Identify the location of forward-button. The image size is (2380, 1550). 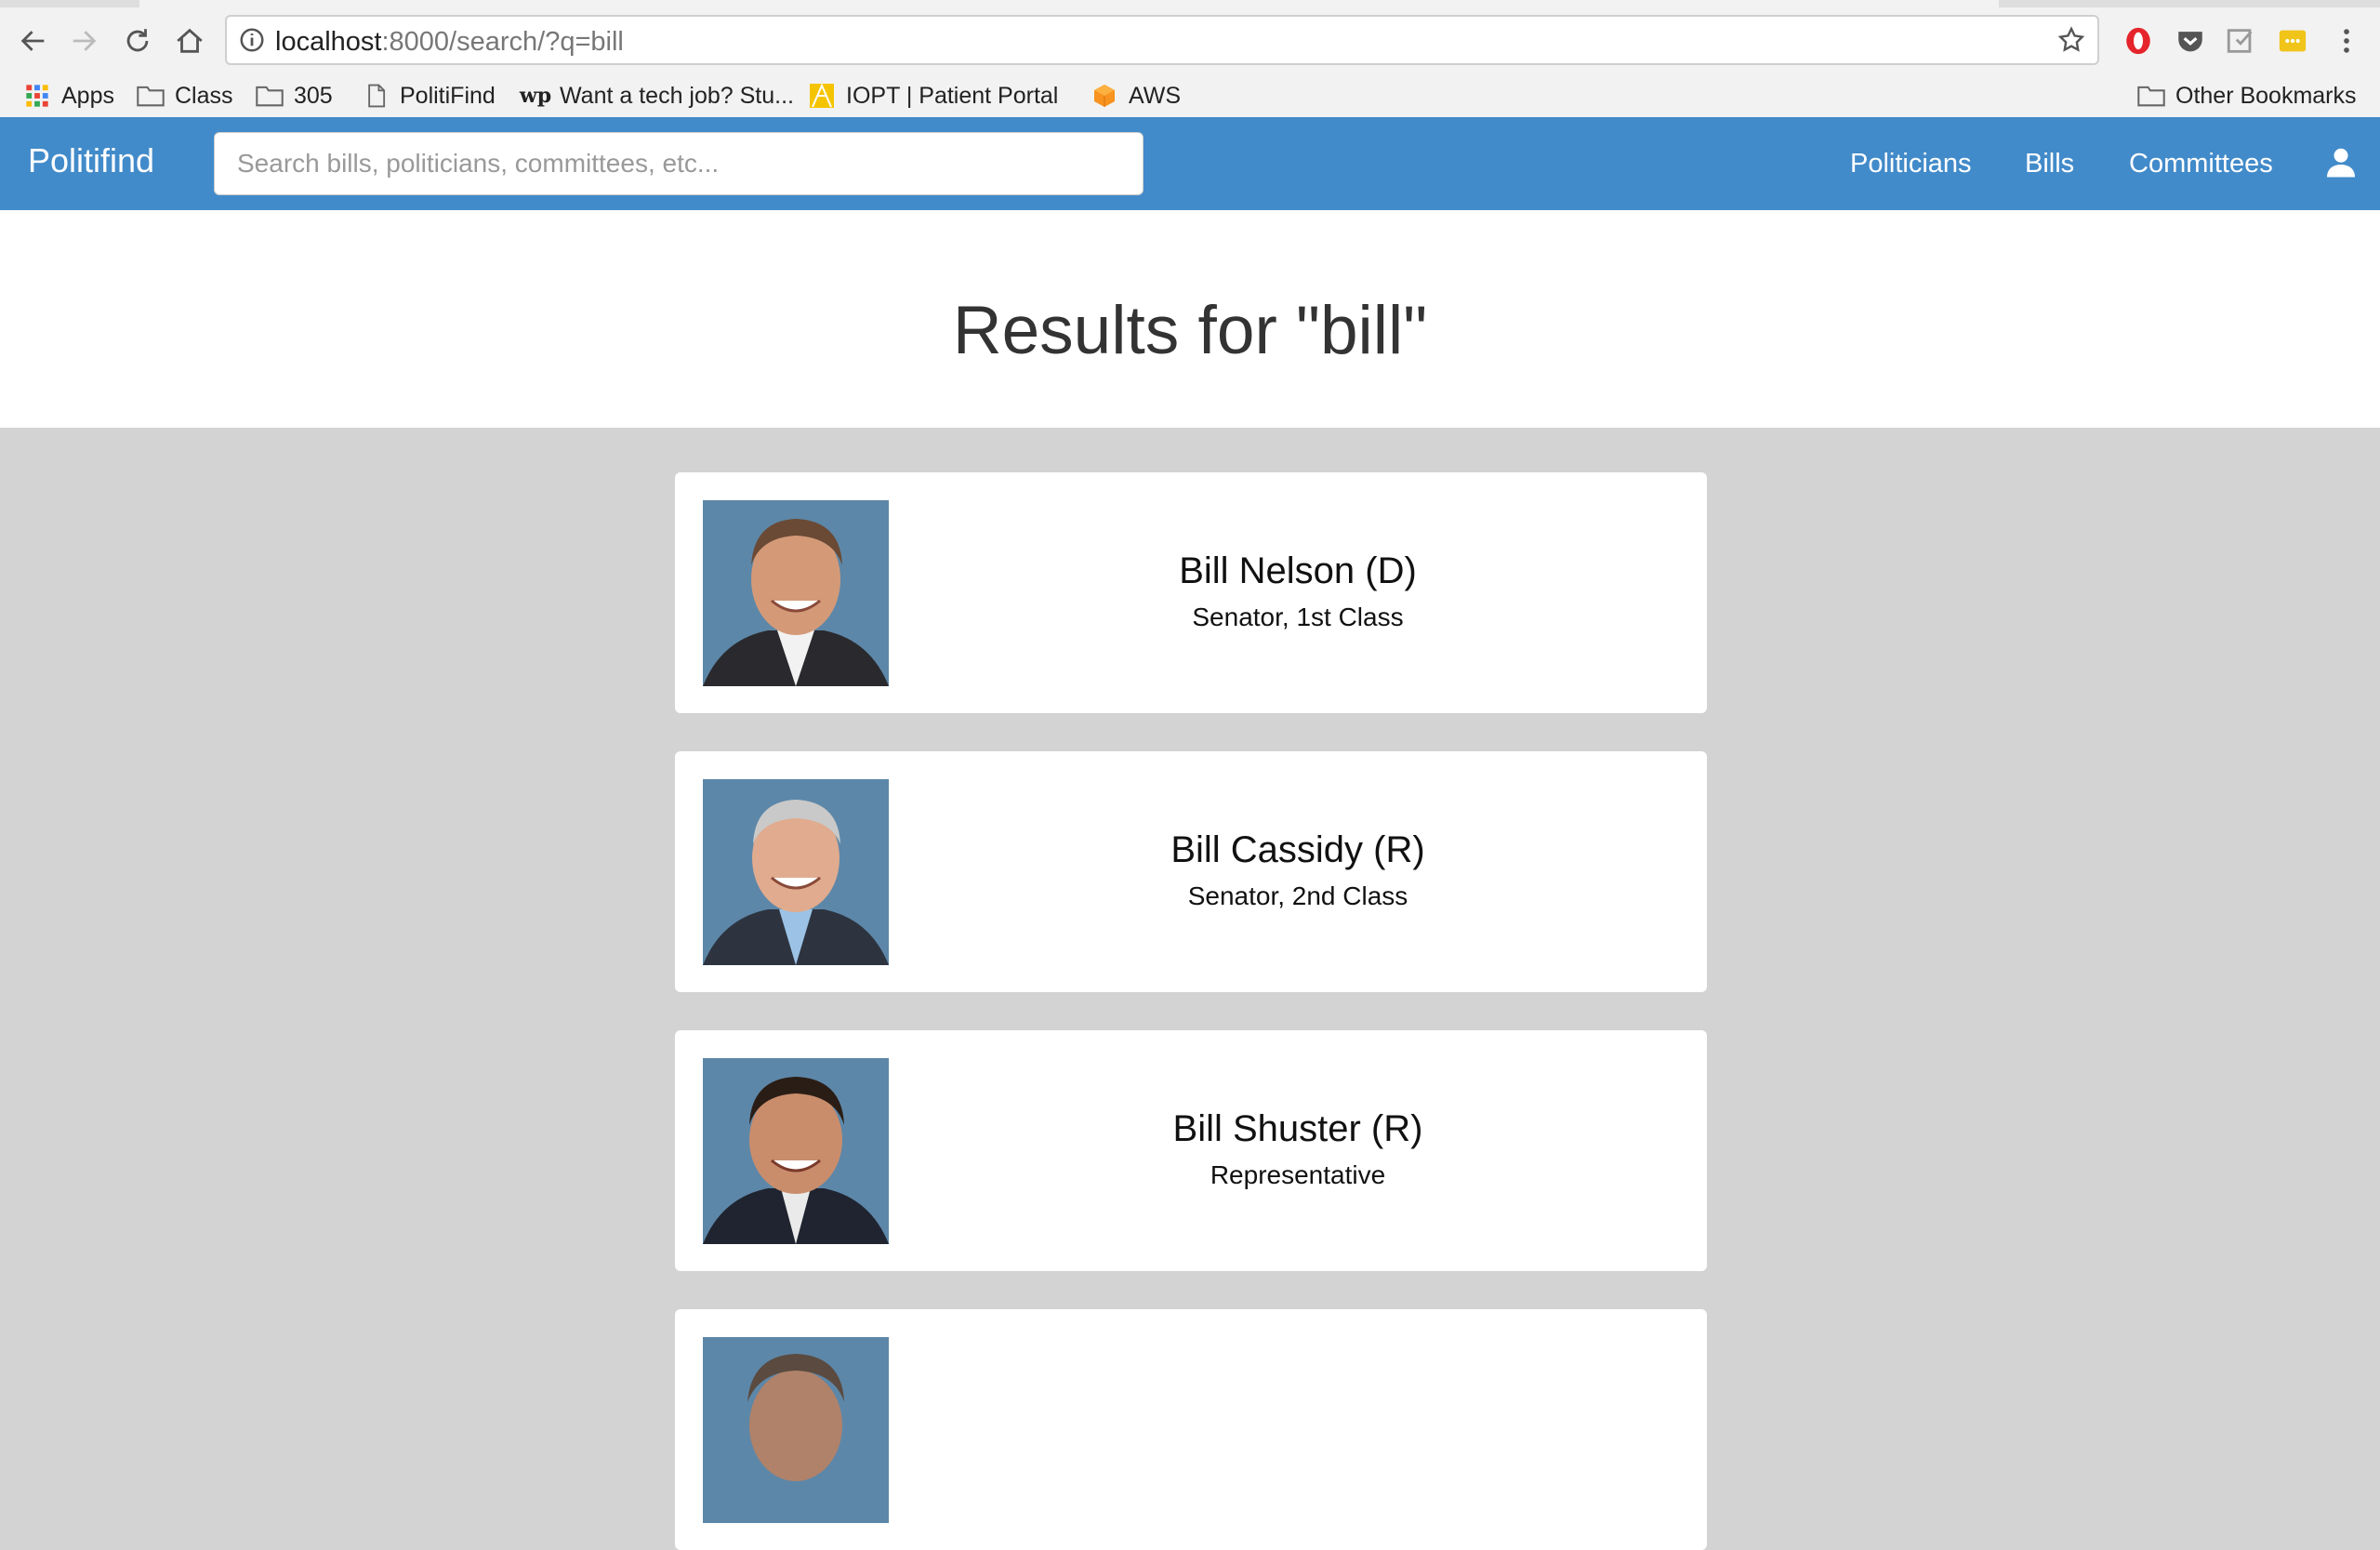
(84, 41).